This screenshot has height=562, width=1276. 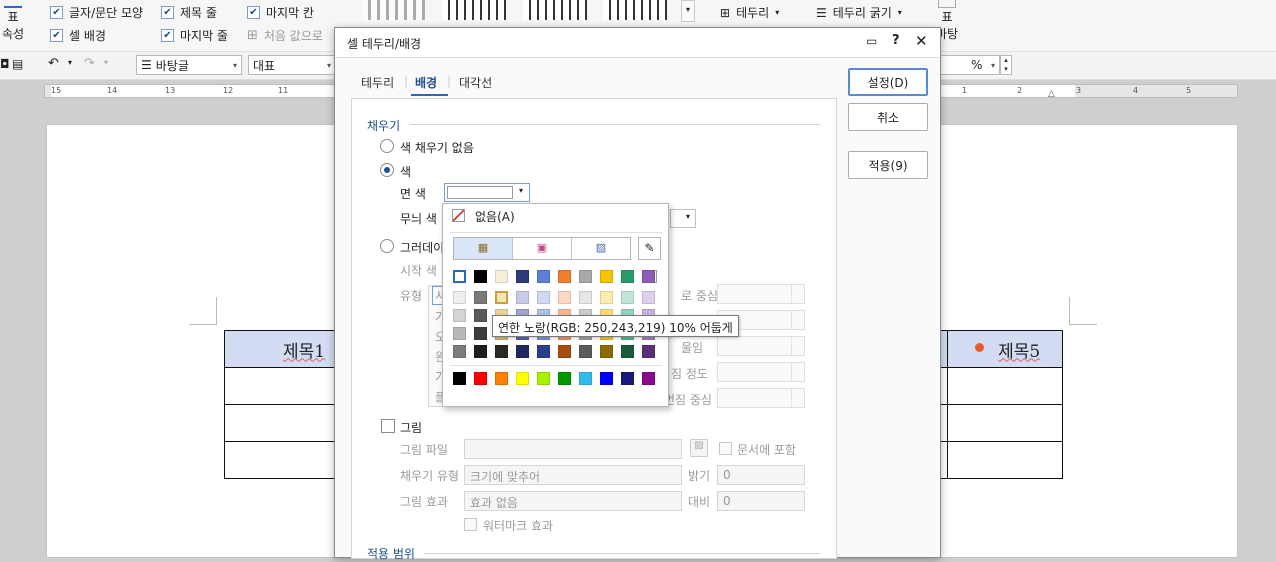 What do you see at coordinates (573, 449) in the screenshot?
I see `picture-file-select` at bounding box center [573, 449].